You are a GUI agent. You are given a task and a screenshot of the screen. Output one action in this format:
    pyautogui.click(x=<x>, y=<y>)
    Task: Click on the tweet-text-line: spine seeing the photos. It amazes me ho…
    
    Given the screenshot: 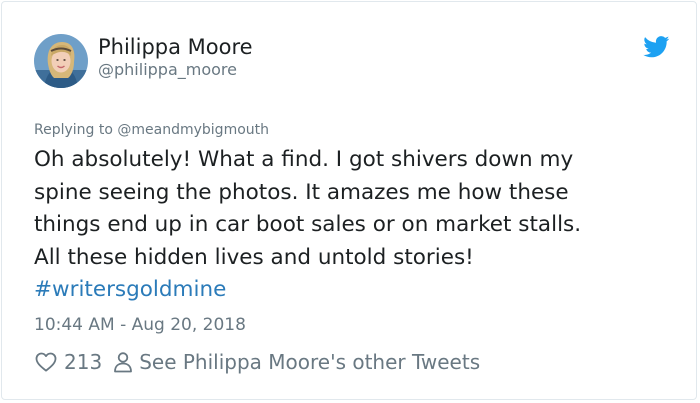 What is the action you would take?
    pyautogui.click(x=301, y=192)
    